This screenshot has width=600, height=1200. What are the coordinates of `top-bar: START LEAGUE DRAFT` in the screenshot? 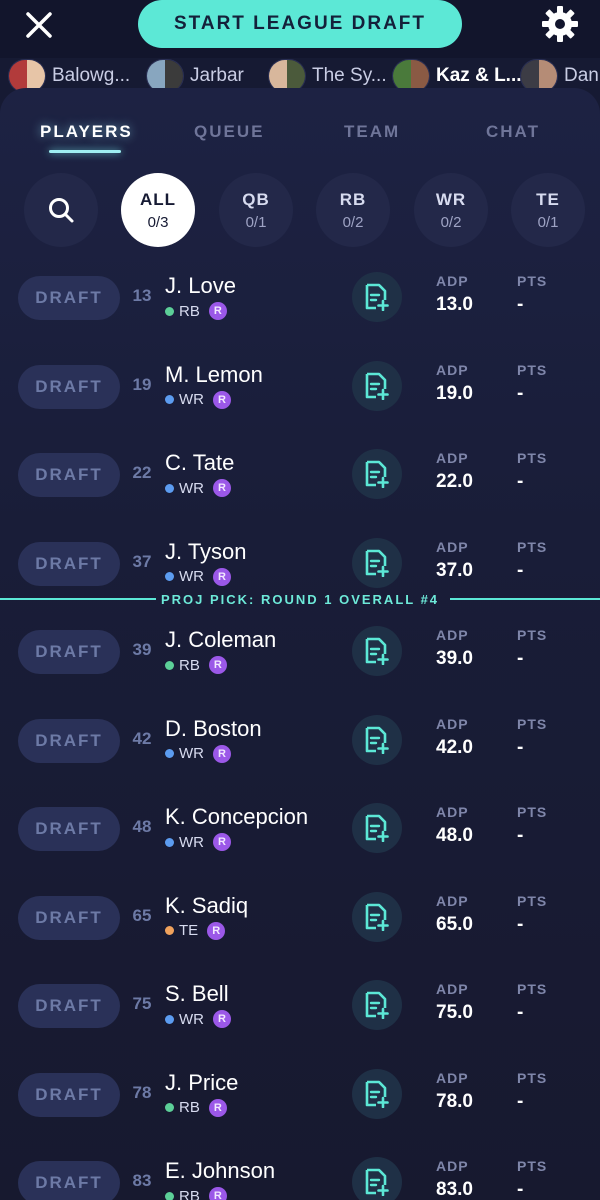 It's located at (300, 29).